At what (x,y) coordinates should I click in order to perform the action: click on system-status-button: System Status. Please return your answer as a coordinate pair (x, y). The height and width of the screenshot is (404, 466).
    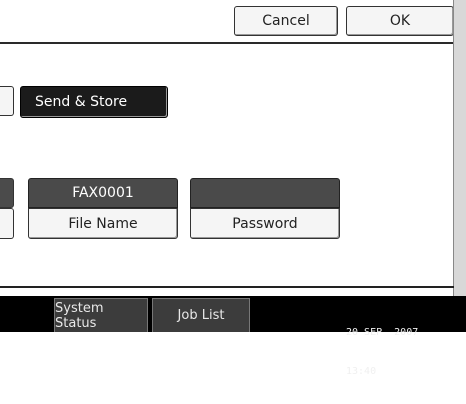
    Looking at the image, I should click on (101, 315).